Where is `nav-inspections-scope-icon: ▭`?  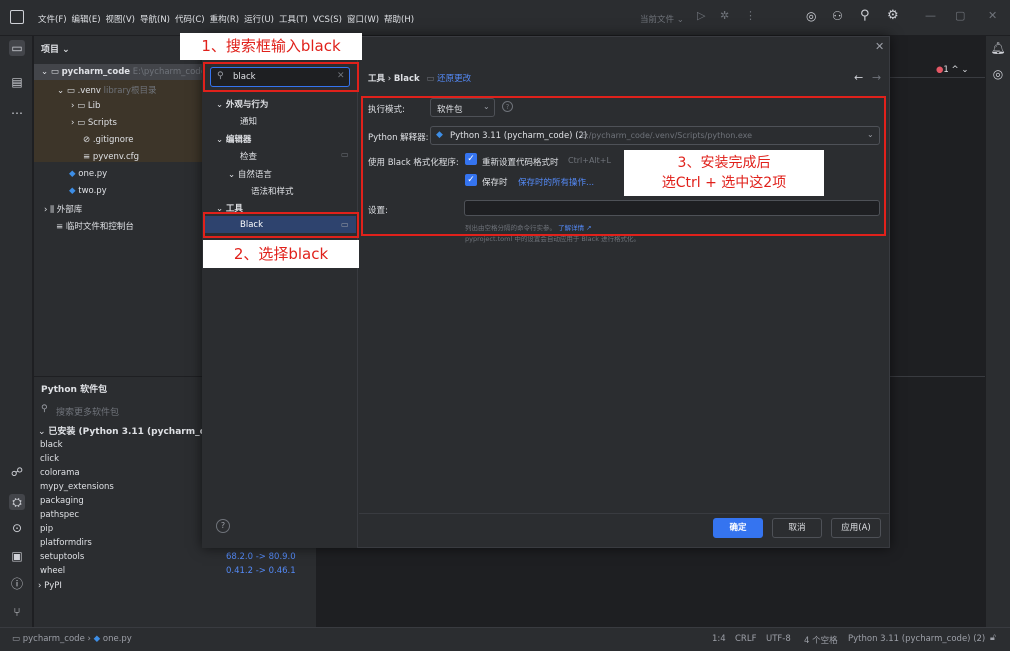
nav-inspections-scope-icon: ▭ is located at coordinates (345, 154).